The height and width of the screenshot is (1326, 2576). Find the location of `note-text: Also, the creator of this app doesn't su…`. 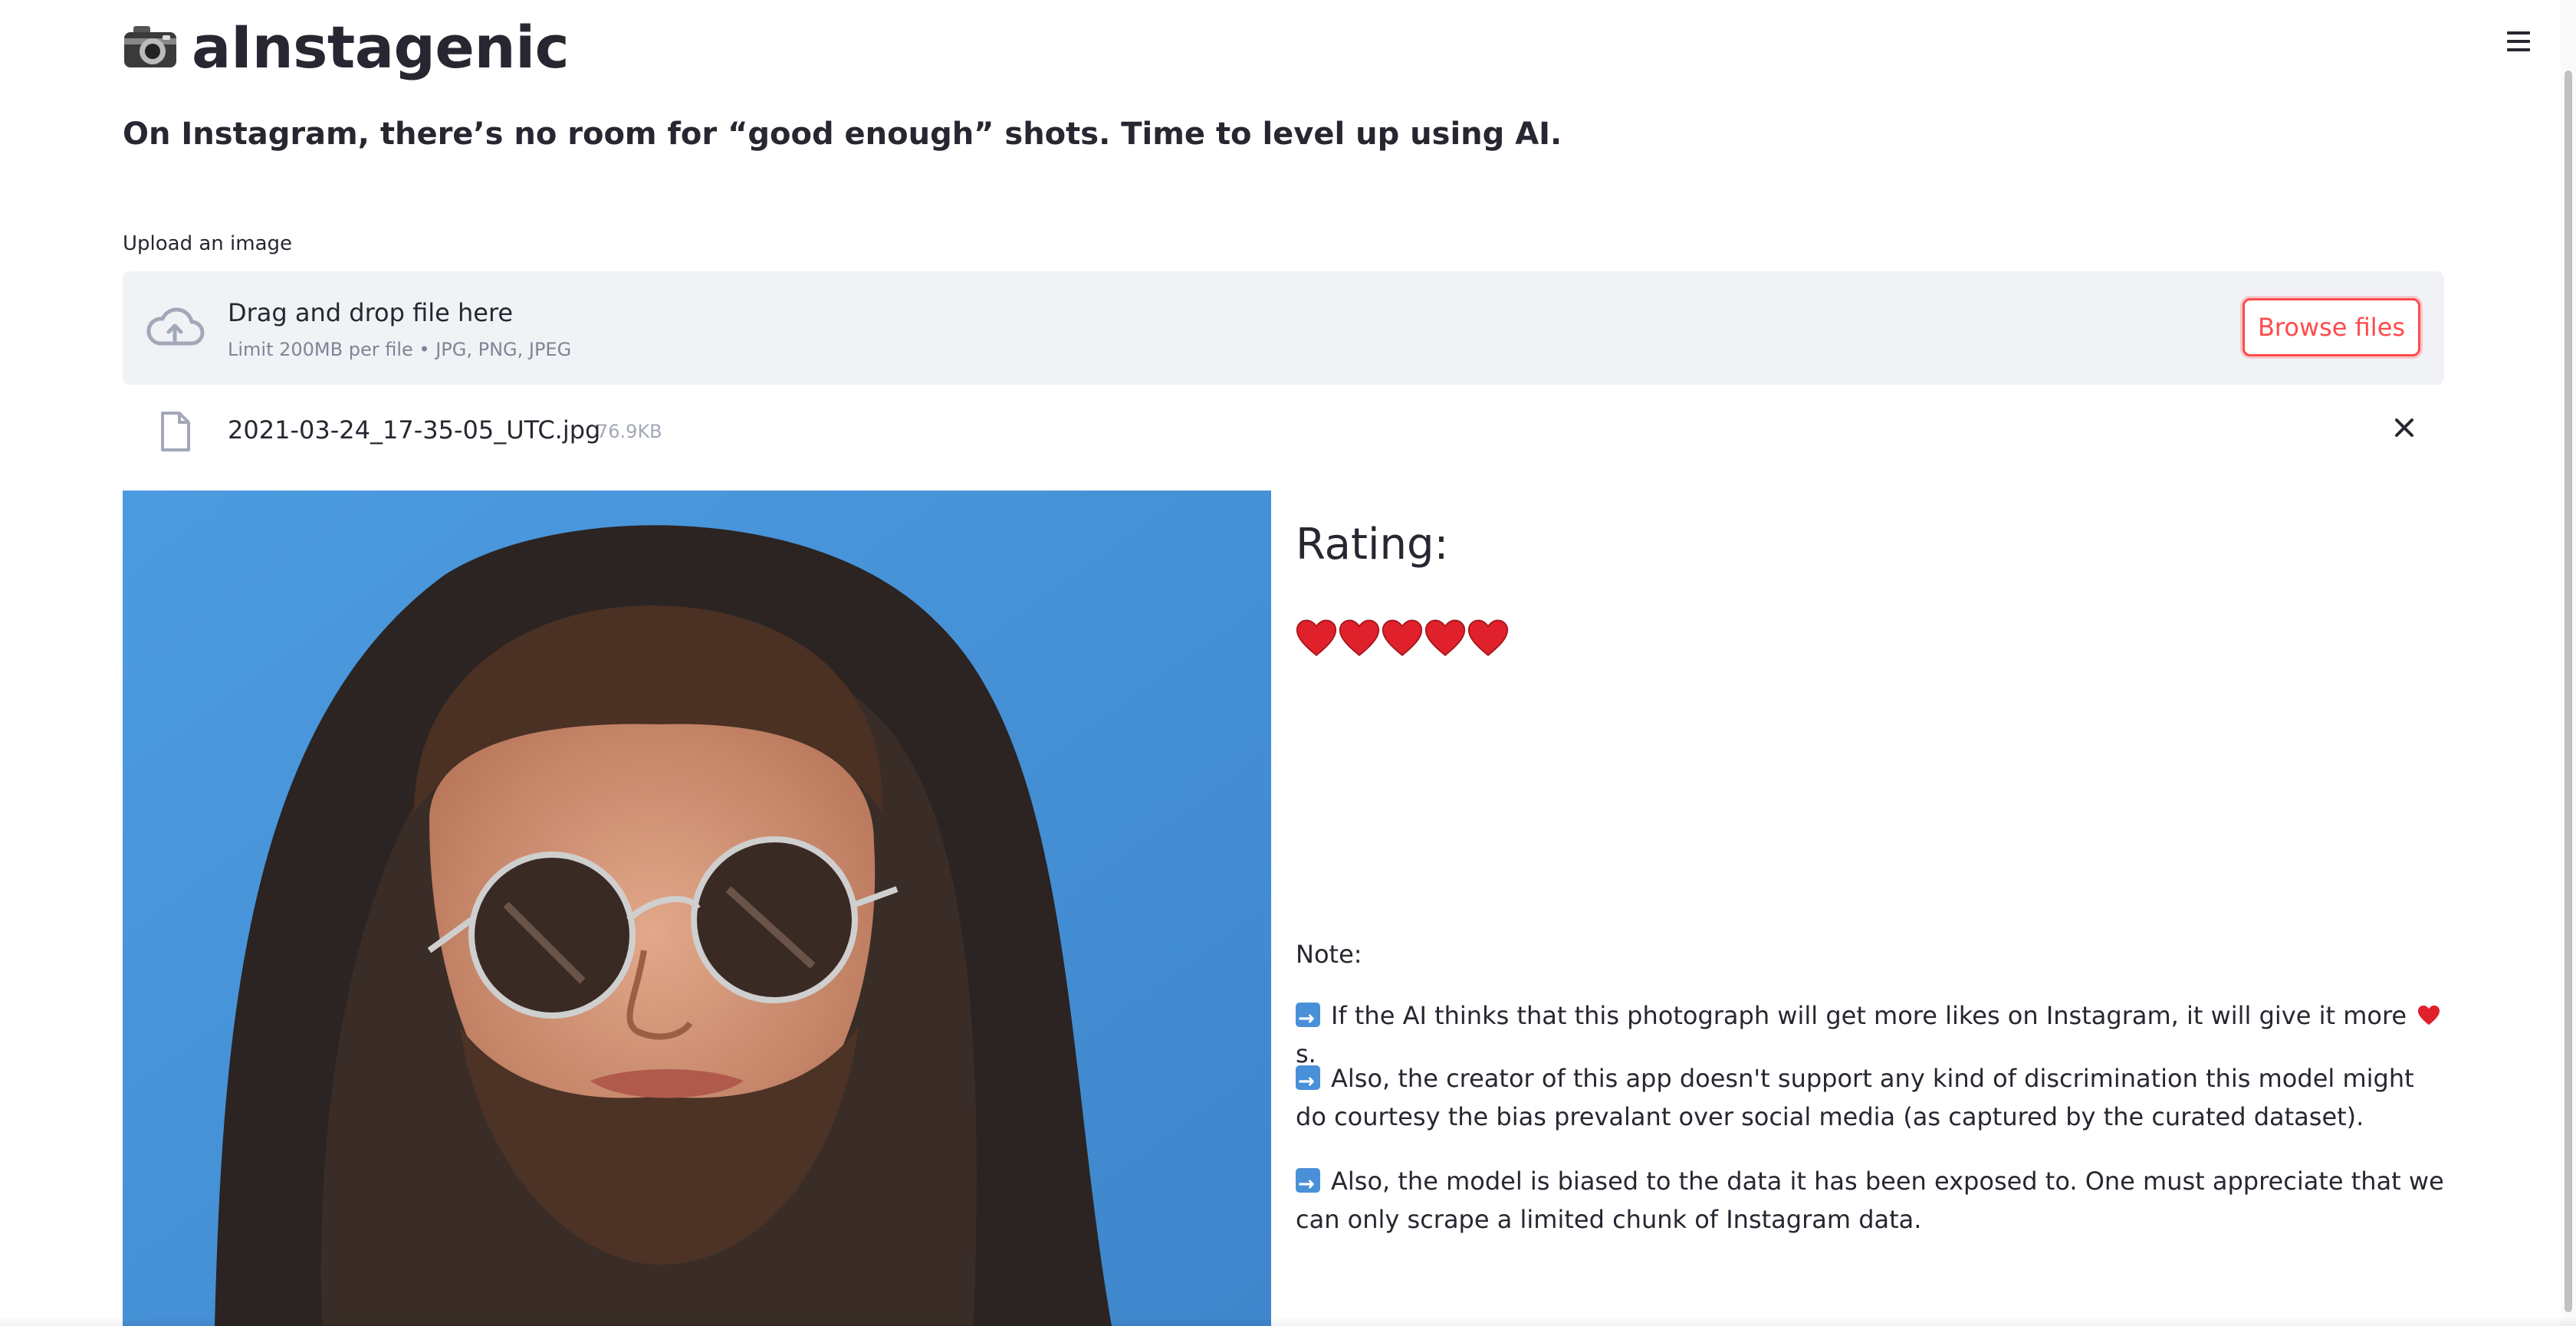

note-text: Also, the creator of this app doesn't su… is located at coordinates (1855, 1097).